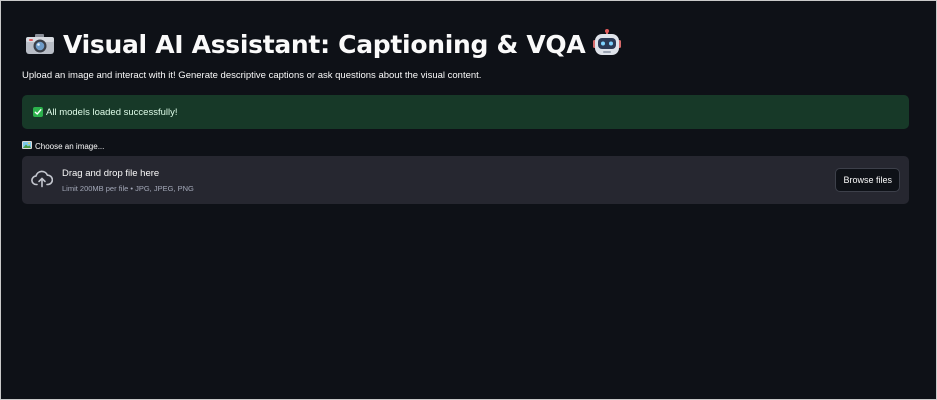 The image size is (937, 400). Describe the element at coordinates (465, 112) in the screenshot. I see `status-alert: All models loaded successfully!` at that location.